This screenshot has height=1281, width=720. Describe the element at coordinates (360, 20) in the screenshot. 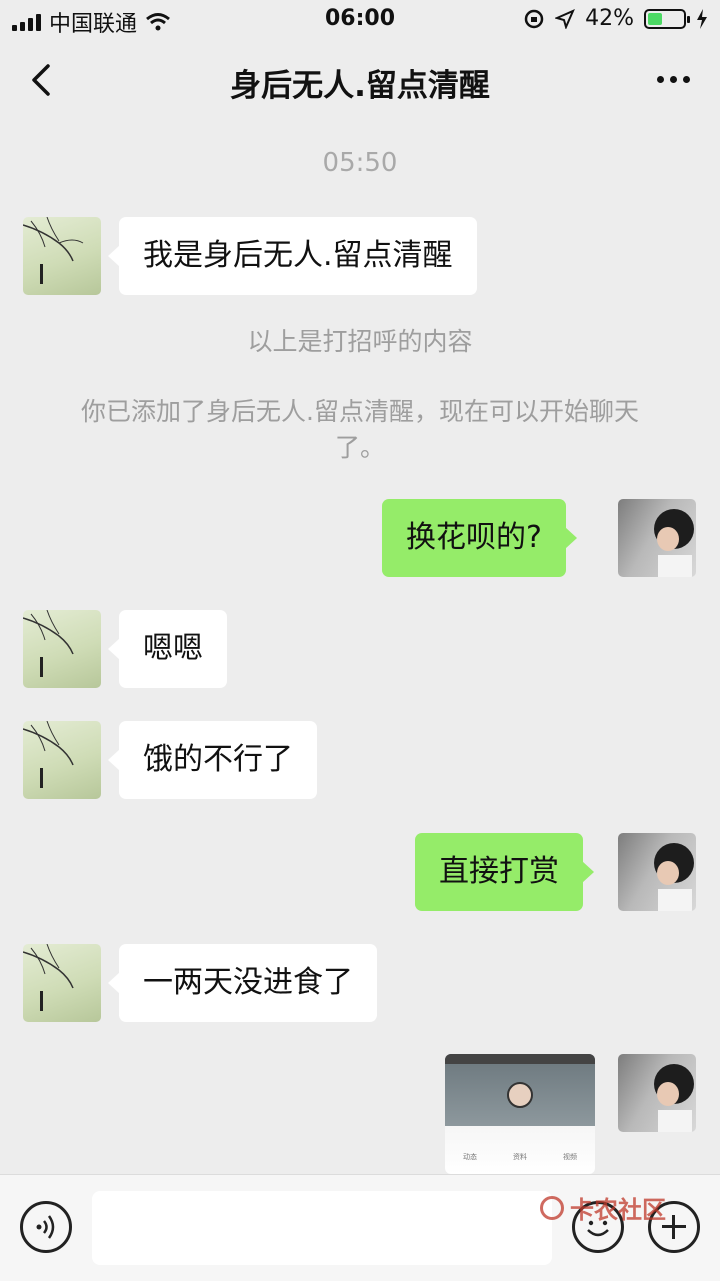

I see `status-bar: 中国联通 06:00 42%` at that location.